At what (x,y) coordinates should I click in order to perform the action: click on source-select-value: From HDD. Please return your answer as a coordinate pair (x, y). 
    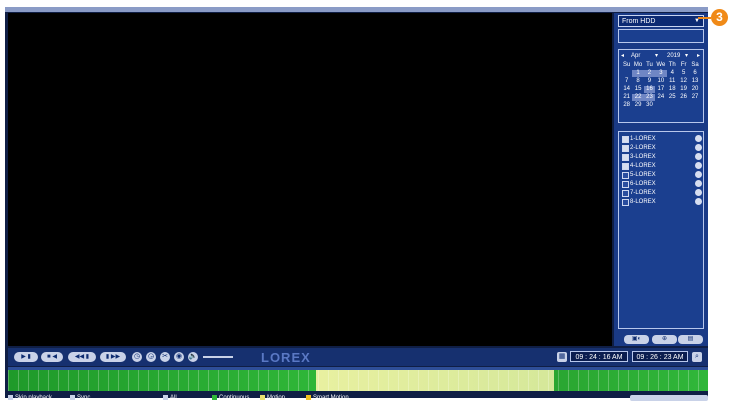
    Looking at the image, I should click on (639, 21).